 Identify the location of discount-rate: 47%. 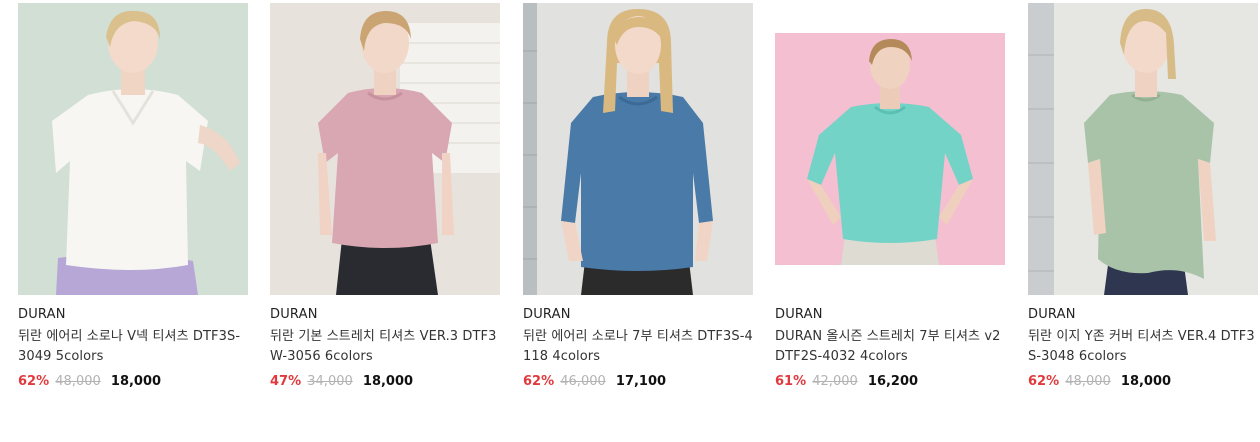
(286, 381).